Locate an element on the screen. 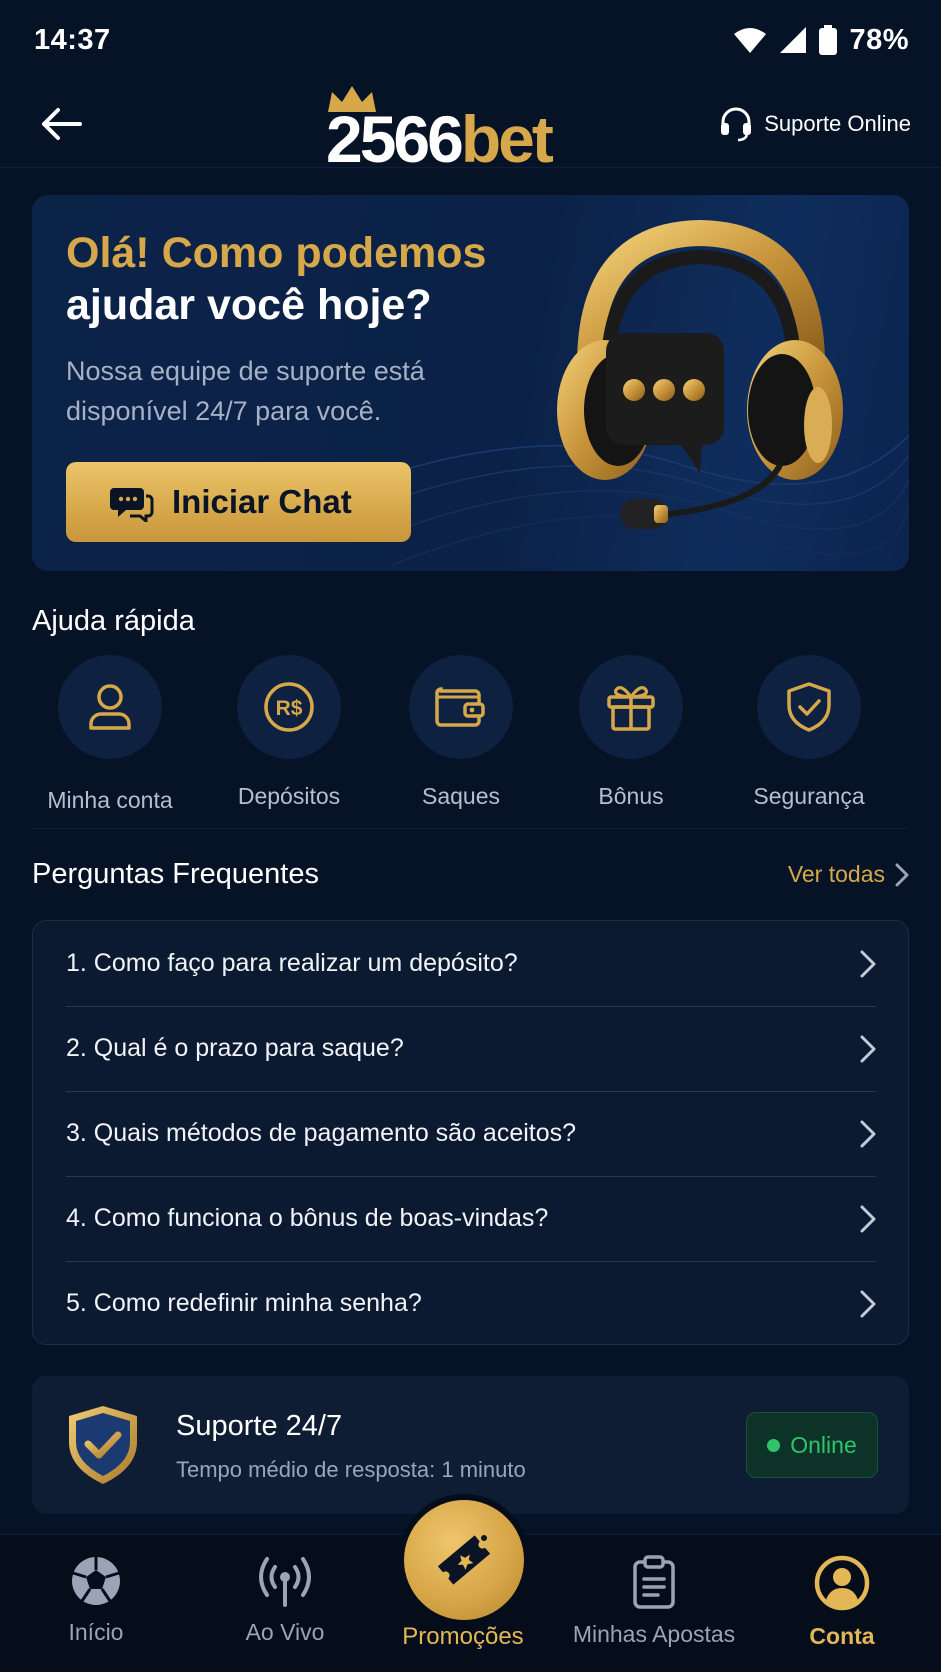 This screenshot has width=941, height=1672. online-dot is located at coordinates (774, 1445).